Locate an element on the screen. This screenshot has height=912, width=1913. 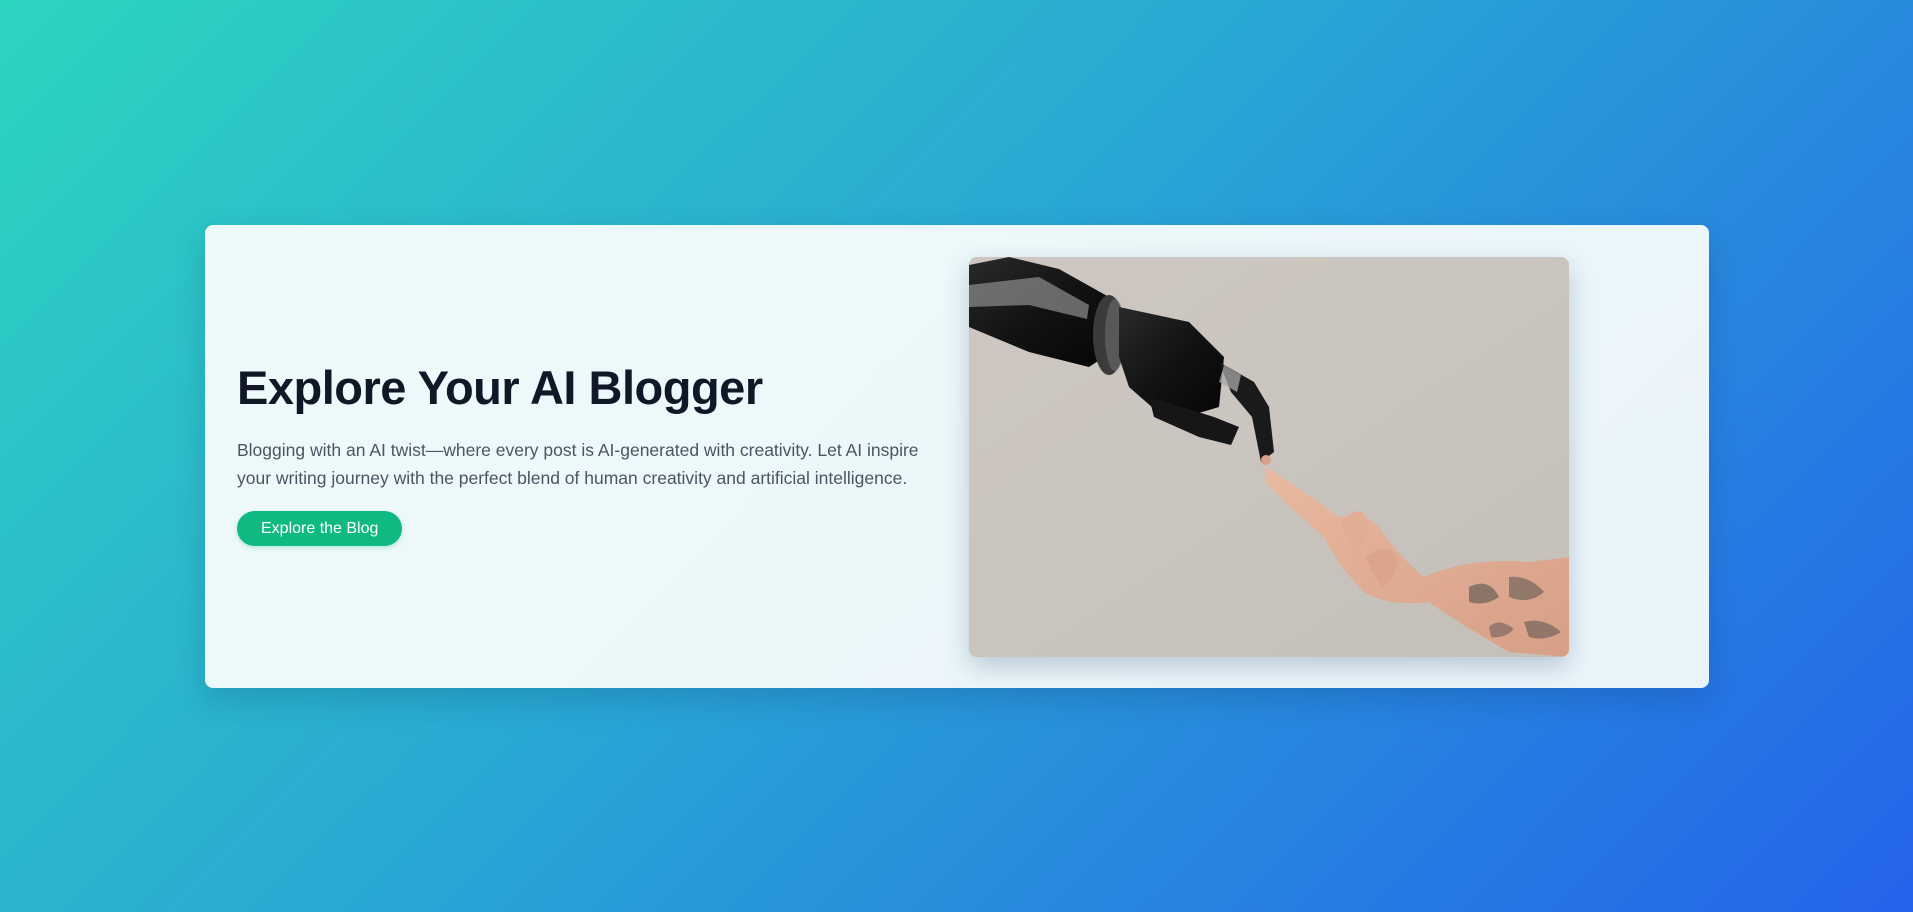
hero-image is located at coordinates (1269, 457).